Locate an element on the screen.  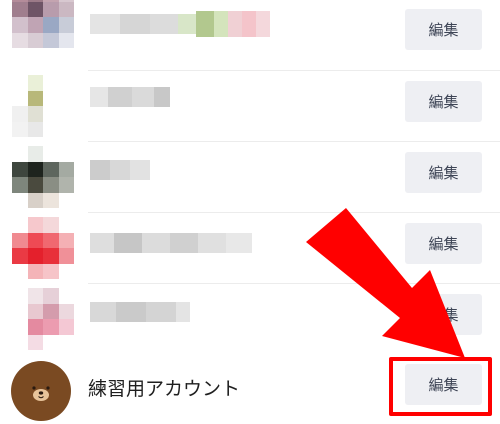
account-edit-button: 編集 is located at coordinates (443, 384).